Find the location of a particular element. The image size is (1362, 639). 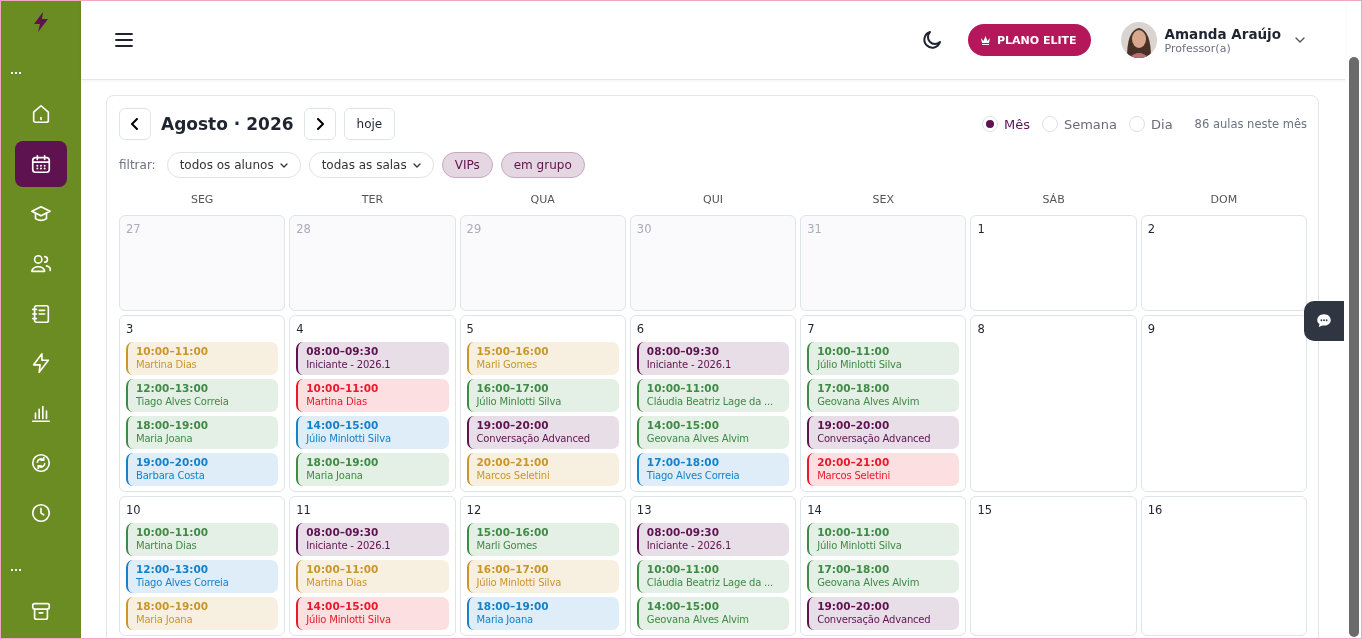

filter-chip: em grupo is located at coordinates (542, 165).